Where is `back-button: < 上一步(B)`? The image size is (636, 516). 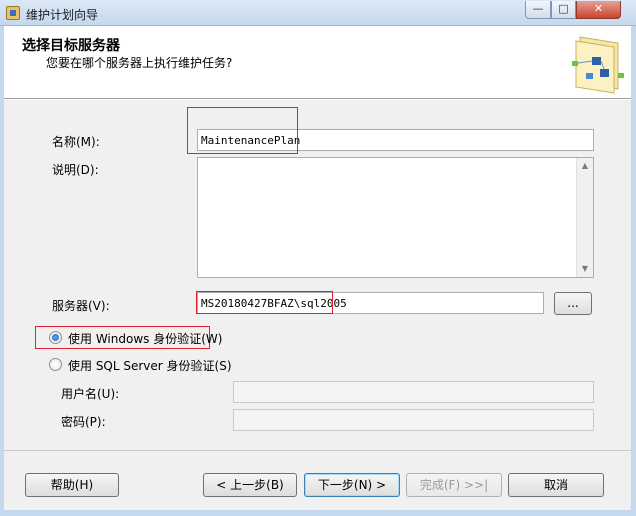 back-button: < 上一步(B) is located at coordinates (250, 485).